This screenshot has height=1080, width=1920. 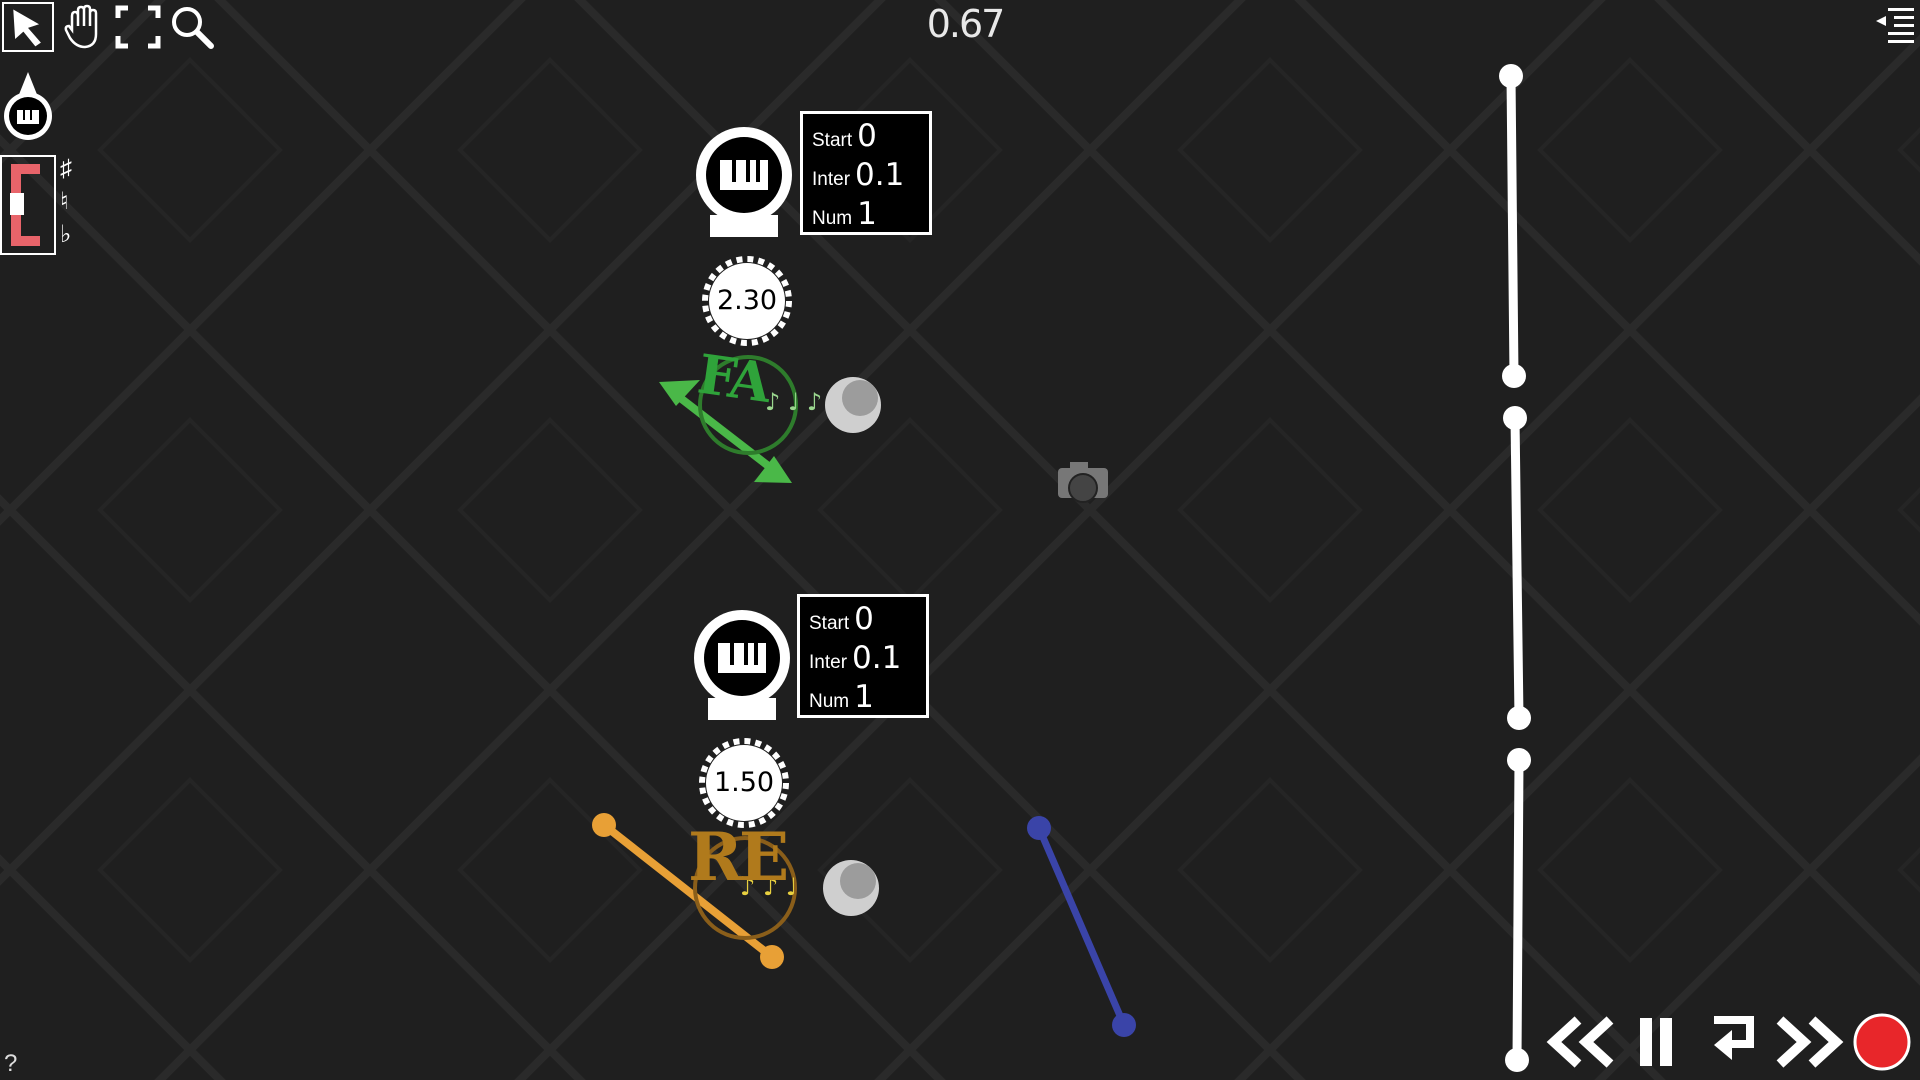 What do you see at coordinates (747, 301) in the screenshot?
I see `gear-1-value: 2.30` at bounding box center [747, 301].